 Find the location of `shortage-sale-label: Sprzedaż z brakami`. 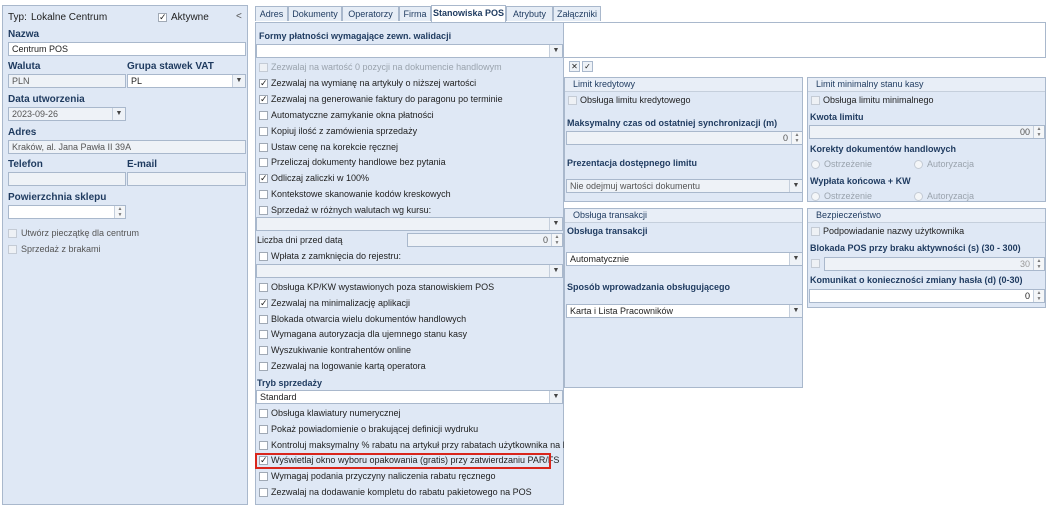

shortage-sale-label: Sprzedaż z brakami is located at coordinates (61, 249).